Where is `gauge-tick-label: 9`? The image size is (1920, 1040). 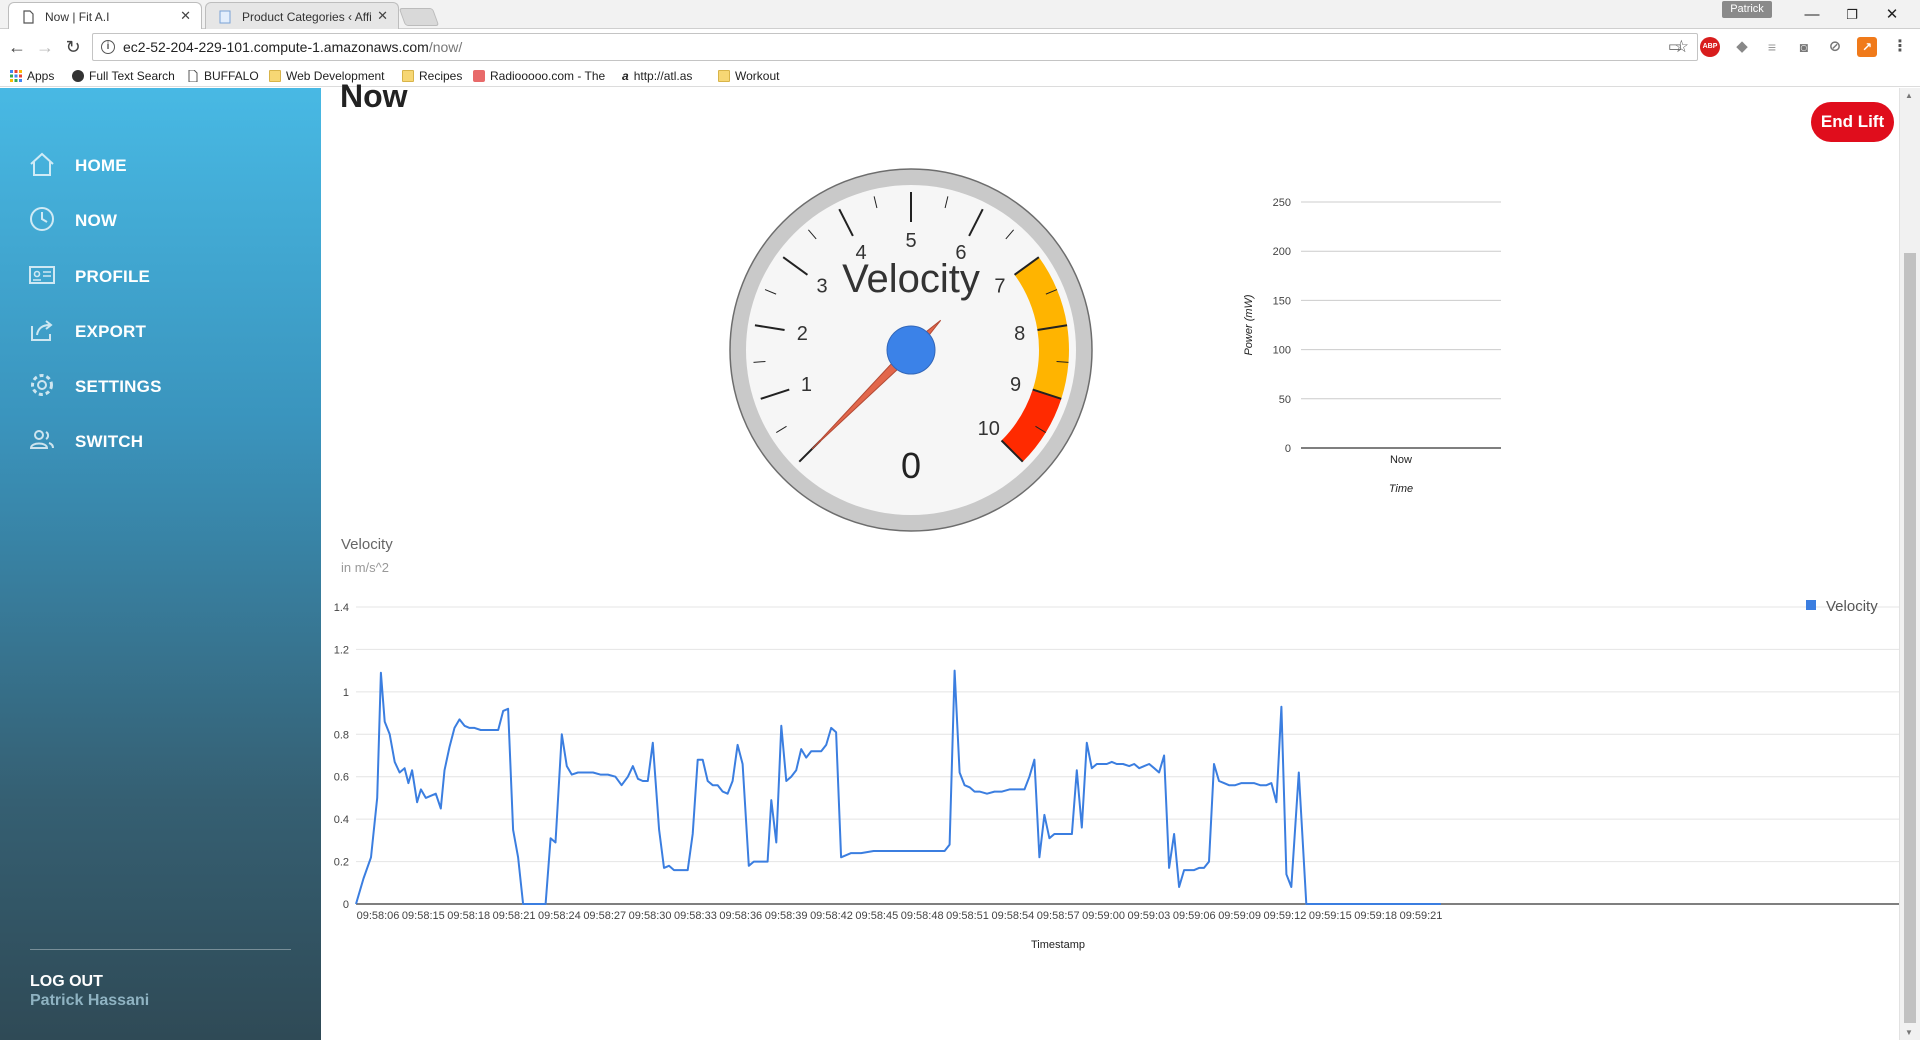
gauge-tick-label: 9 is located at coordinates (1015, 385).